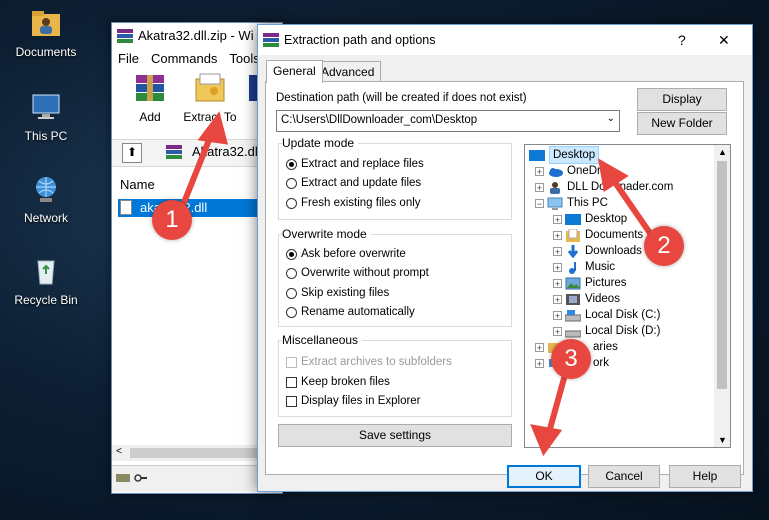 This screenshot has height=520, width=769. I want to click on arrow-1-head, so click(213, 128).